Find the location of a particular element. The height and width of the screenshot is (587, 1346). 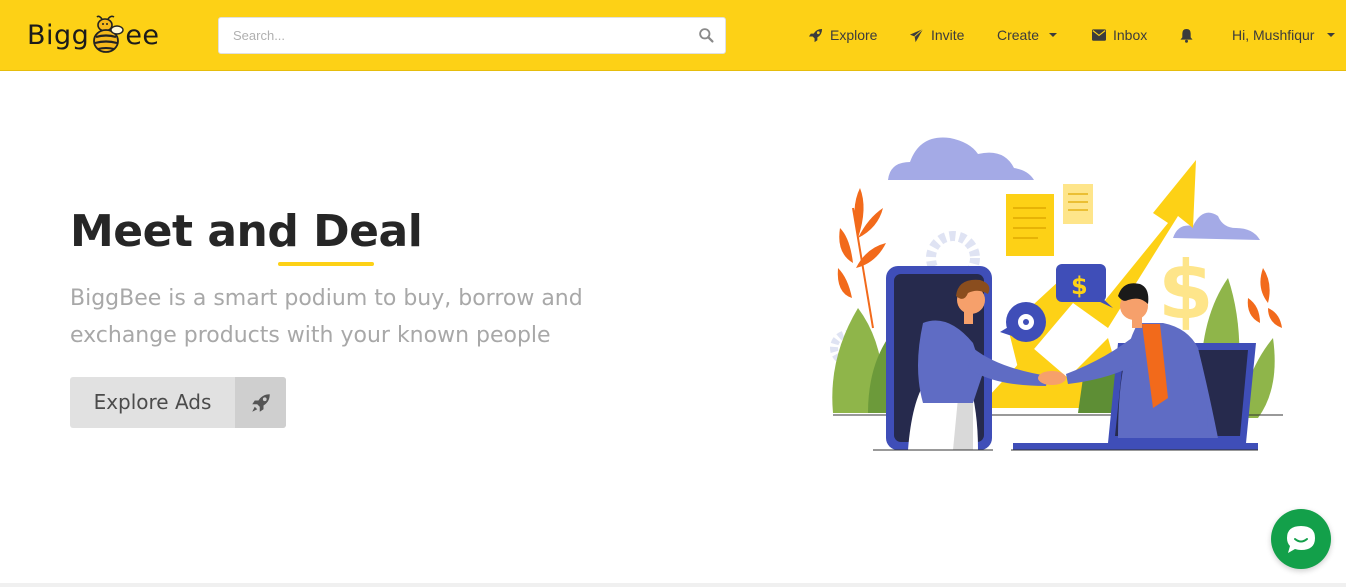

logo-text-left: Bigg is located at coordinates (58, 35).